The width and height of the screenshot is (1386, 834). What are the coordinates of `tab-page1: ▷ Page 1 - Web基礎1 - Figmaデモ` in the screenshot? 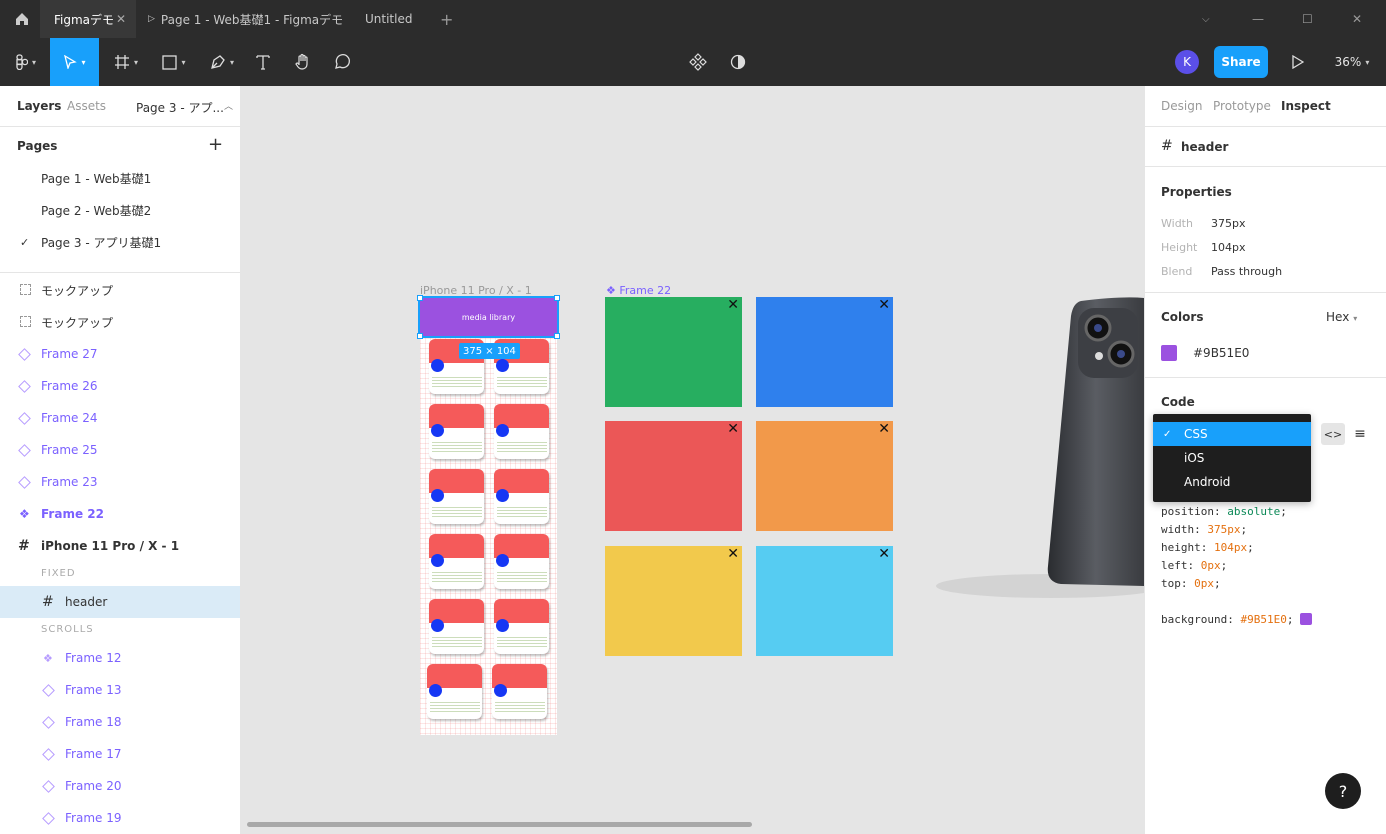 It's located at (248, 19).